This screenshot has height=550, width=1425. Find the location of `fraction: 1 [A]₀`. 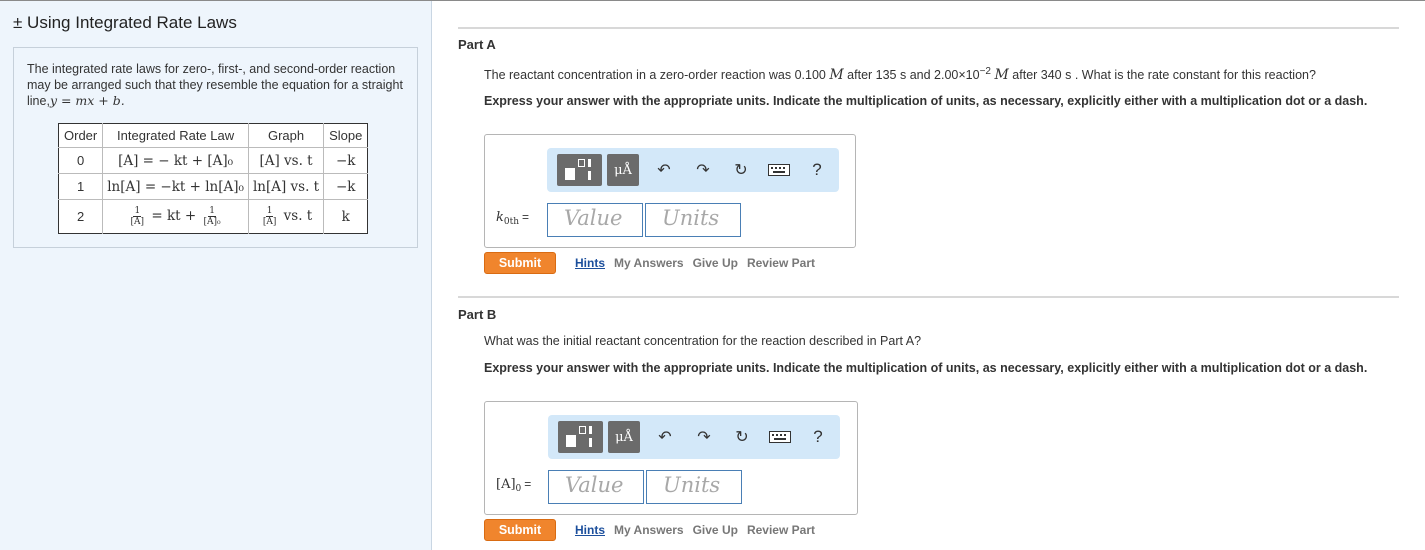

fraction: 1 [A]₀ is located at coordinates (212, 216).